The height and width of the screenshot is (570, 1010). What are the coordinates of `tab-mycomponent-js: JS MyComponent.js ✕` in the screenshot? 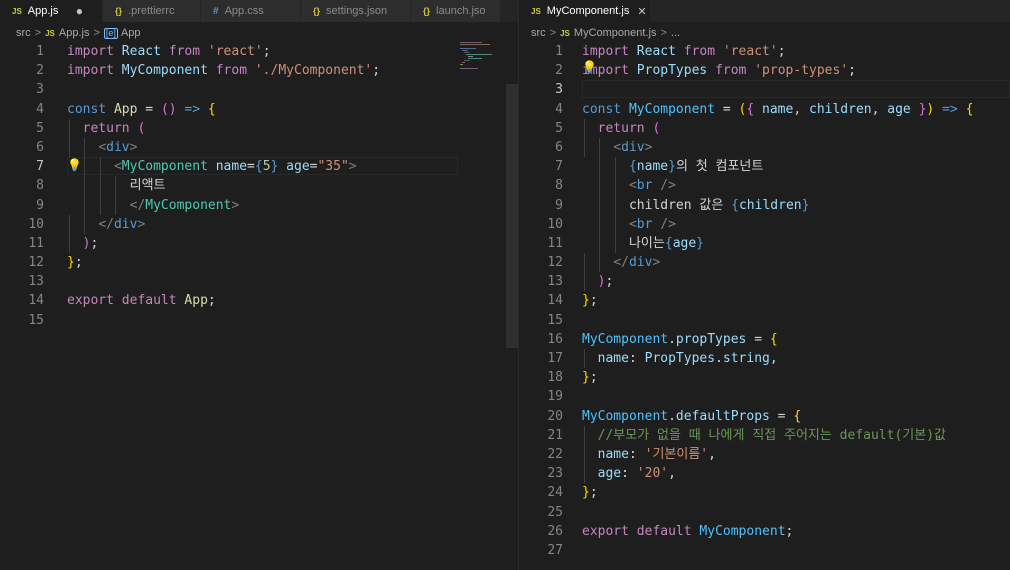 It's located at (585, 11).